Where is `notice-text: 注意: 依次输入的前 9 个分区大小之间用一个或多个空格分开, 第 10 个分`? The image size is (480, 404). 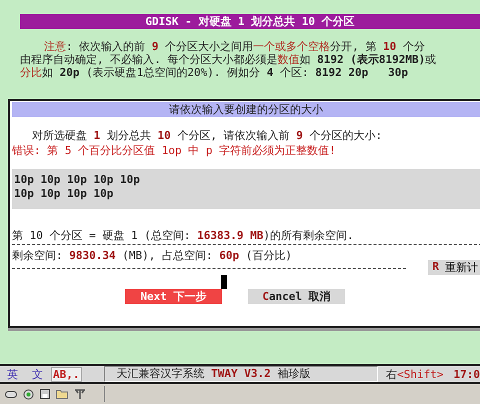
notice-text: 注意: 依次输入的前 9 个分区大小之间用一个或多个空格分开, 第 10 个分 is located at coordinates (234, 46).